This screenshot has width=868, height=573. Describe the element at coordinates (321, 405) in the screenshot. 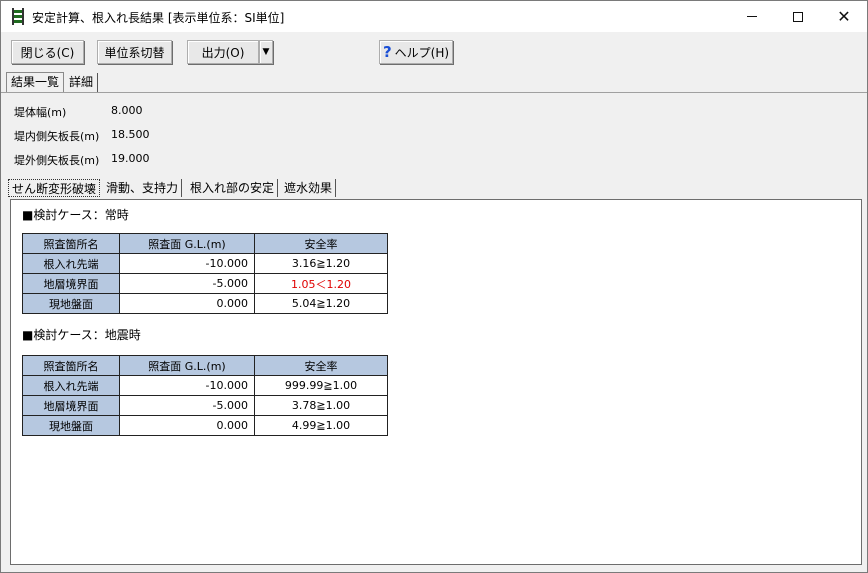

I see `cell-safety-factor: 3.78≧1.00` at that location.